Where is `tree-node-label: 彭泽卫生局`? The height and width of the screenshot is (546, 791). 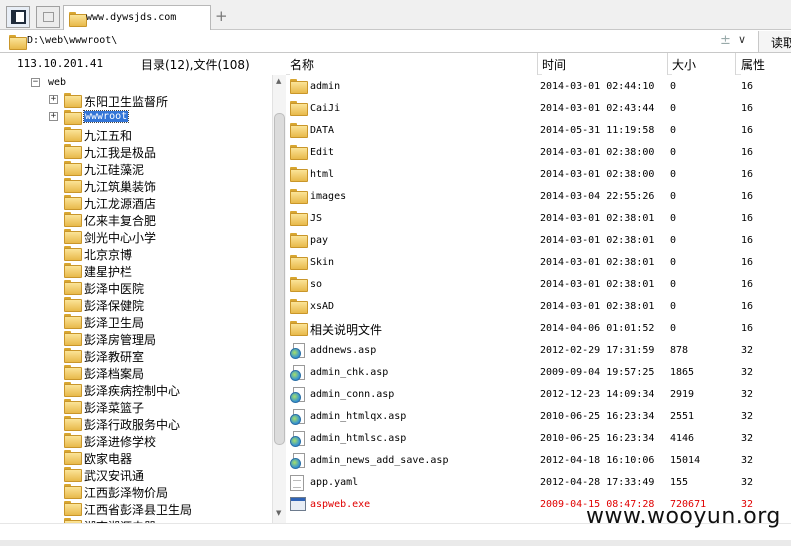
tree-node-label: 彭泽卫生局 is located at coordinates (114, 323).